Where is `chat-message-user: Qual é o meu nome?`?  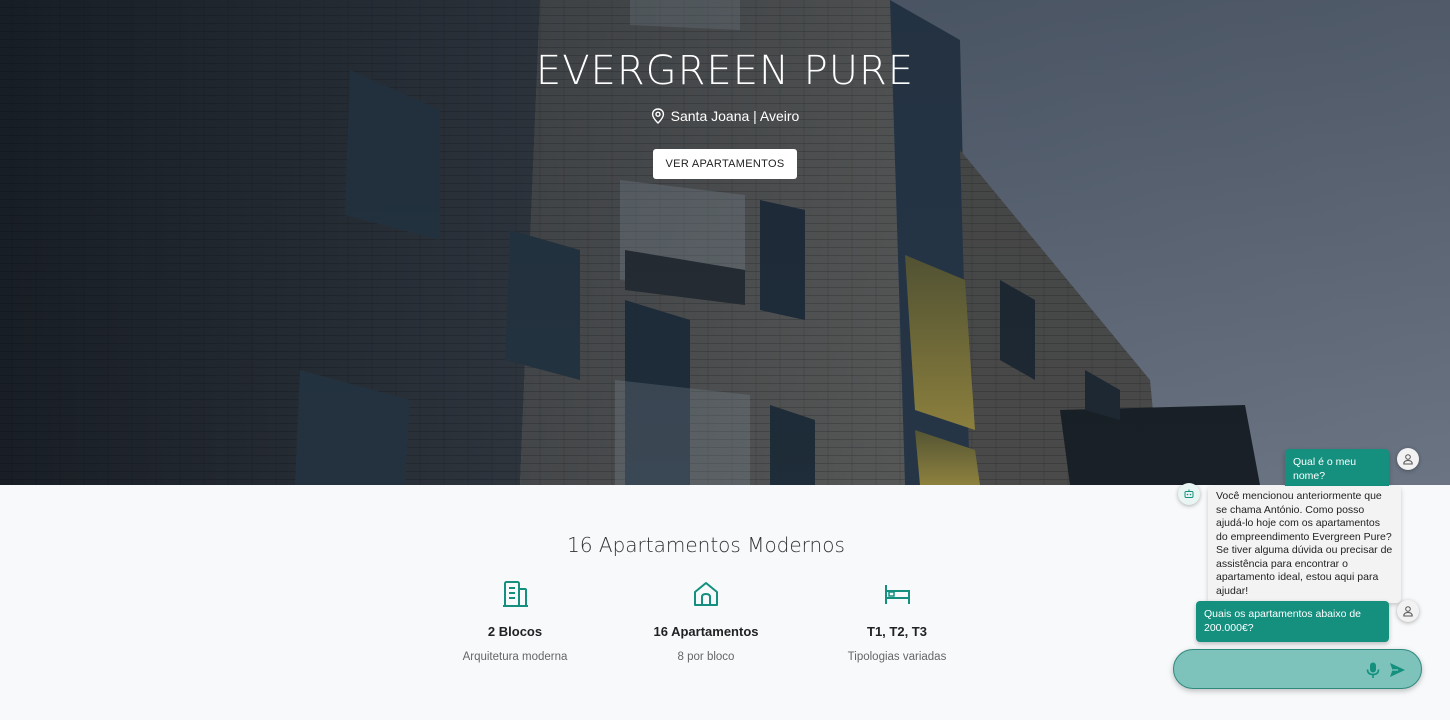 chat-message-user: Qual é o meu nome? is located at coordinates (1337, 469).